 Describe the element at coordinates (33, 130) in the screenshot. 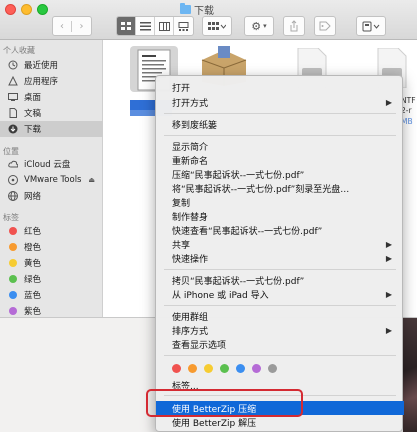

I see `sidebar-item-label: 下载` at that location.